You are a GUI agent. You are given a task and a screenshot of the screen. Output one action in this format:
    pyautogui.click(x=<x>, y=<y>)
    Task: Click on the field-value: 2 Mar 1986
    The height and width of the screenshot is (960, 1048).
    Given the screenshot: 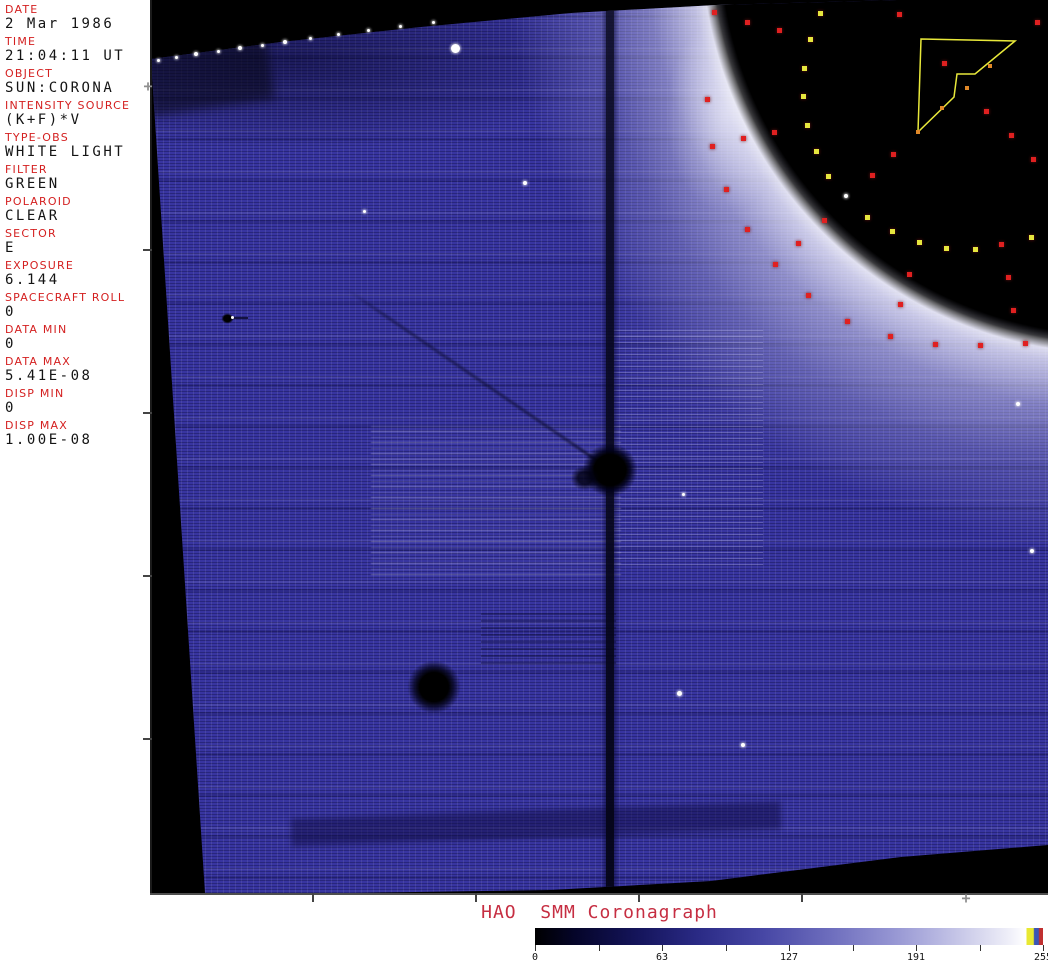 What is the action you would take?
    pyautogui.click(x=60, y=24)
    